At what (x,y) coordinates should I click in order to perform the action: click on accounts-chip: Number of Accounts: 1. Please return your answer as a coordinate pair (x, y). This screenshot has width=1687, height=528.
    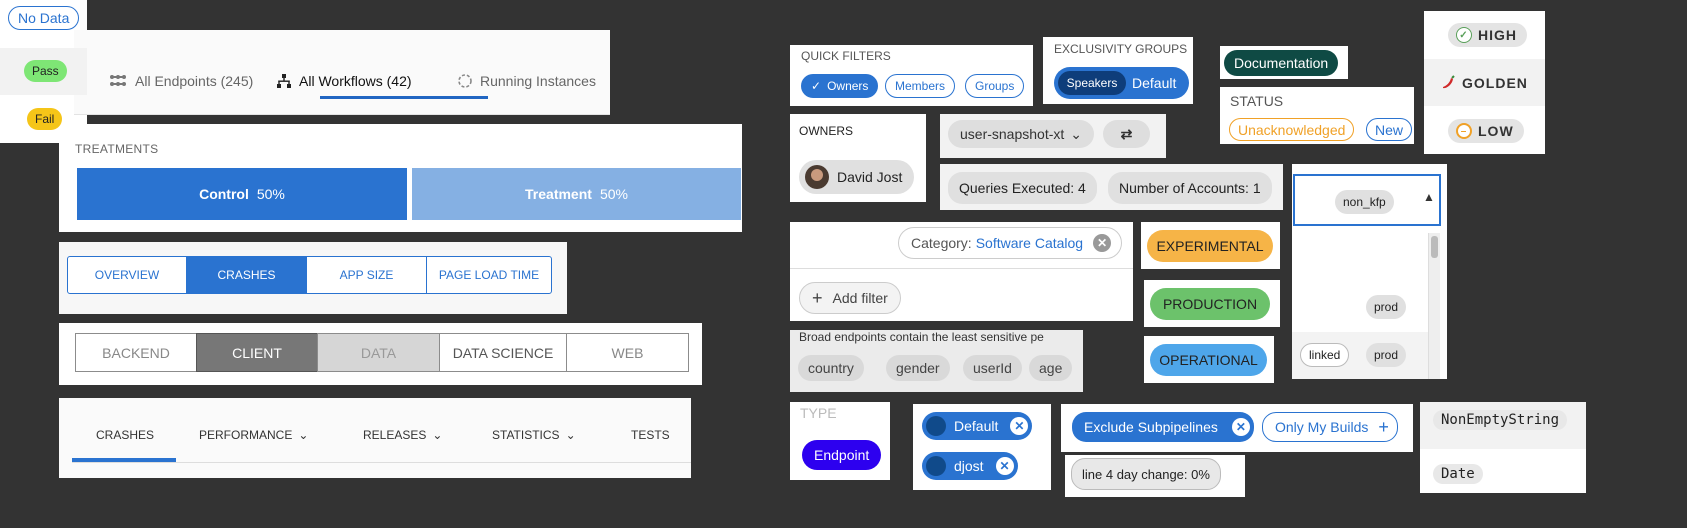
    Looking at the image, I should click on (1190, 188).